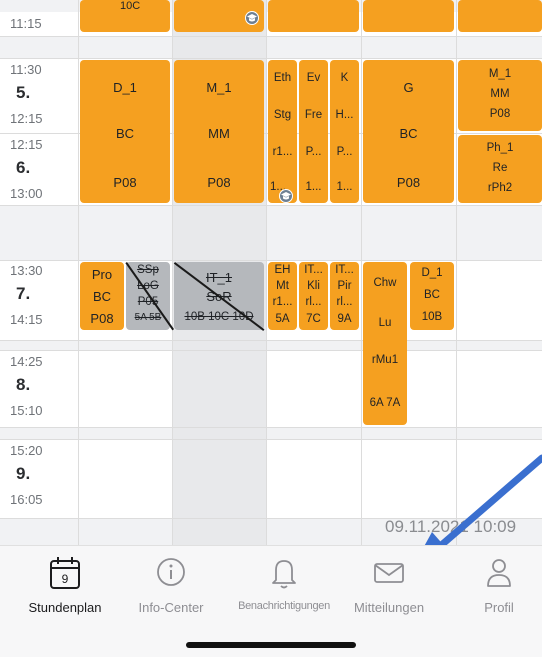 This screenshot has width=542, height=657. I want to click on lesson-card: Pro BC P08, so click(102, 296).